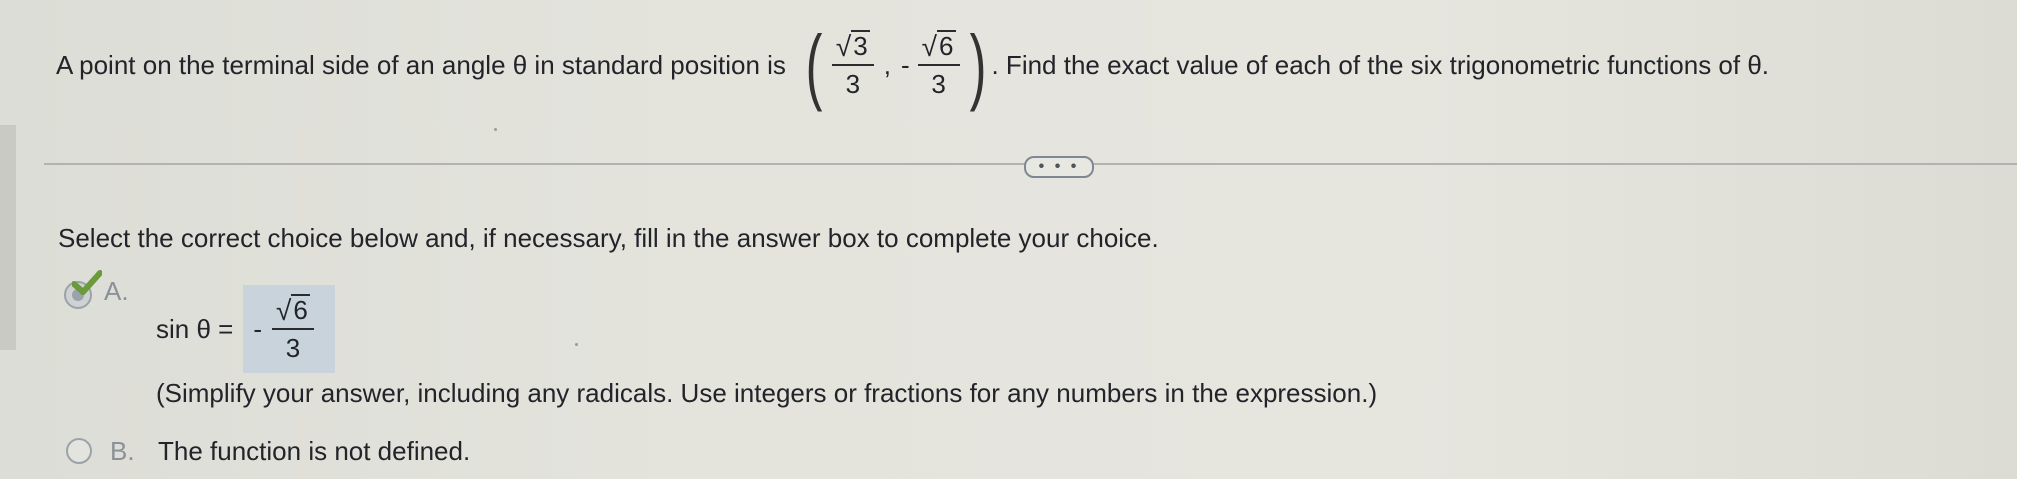 Image resolution: width=2017 pixels, height=479 pixels. I want to click on answer-box: - √ 6 3, so click(289, 329).